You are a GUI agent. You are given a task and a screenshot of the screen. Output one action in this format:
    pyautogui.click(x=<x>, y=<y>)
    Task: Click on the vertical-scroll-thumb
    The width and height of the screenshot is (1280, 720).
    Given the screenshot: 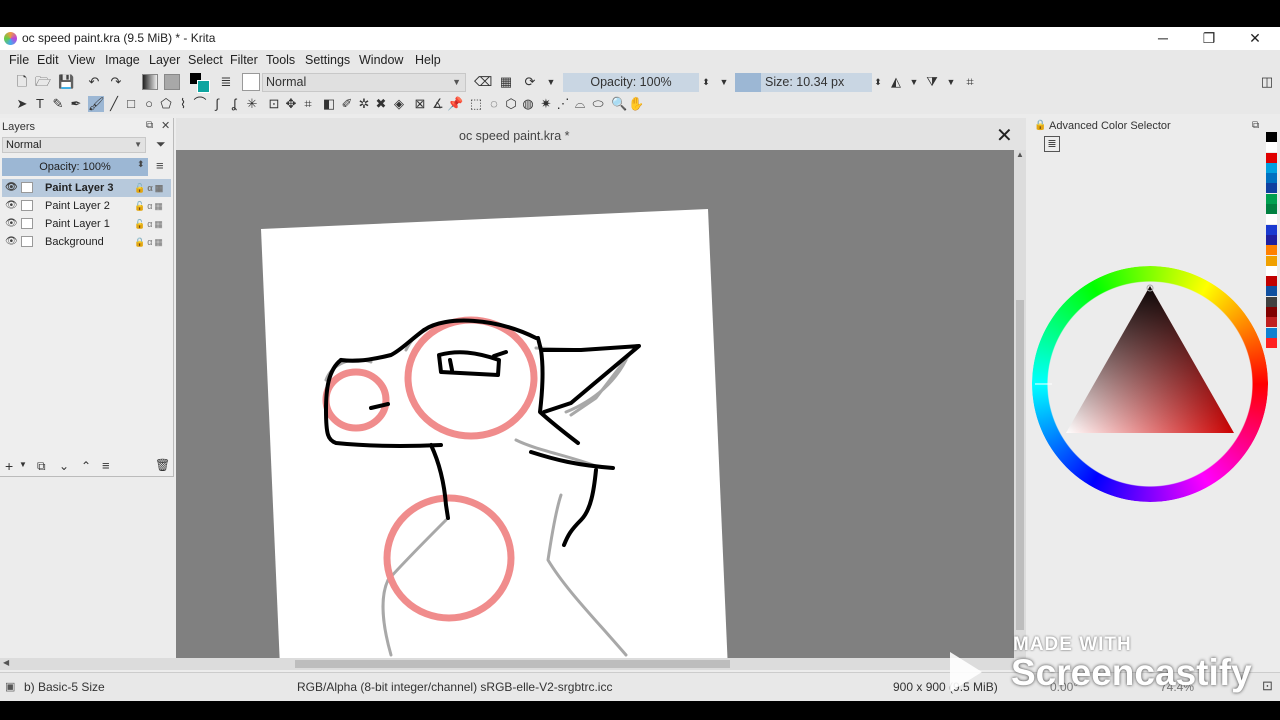 What is the action you would take?
    pyautogui.click(x=1020, y=465)
    